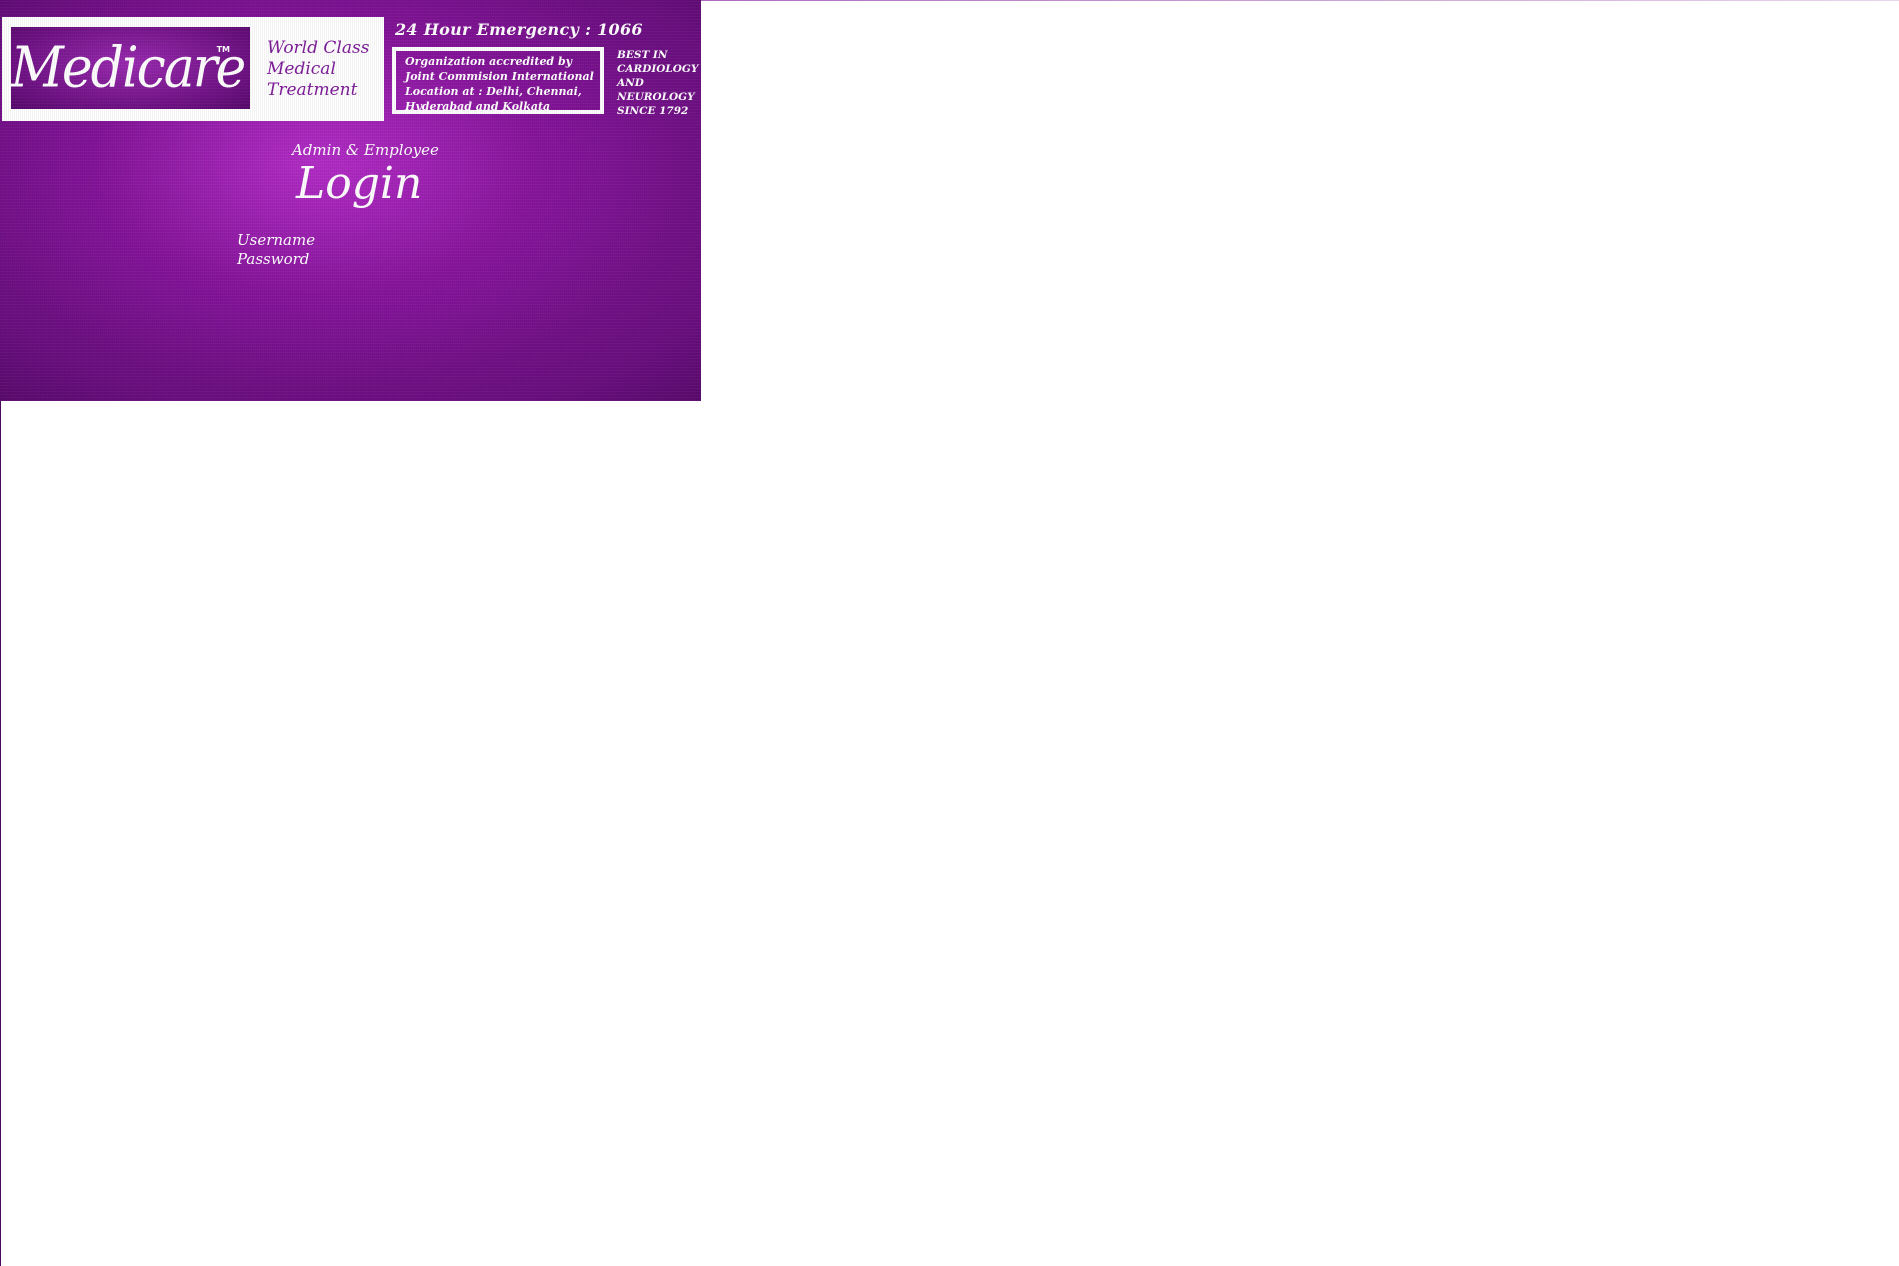 This screenshot has width=1899, height=1266. Describe the element at coordinates (273, 259) in the screenshot. I see `password-label: Password` at that location.